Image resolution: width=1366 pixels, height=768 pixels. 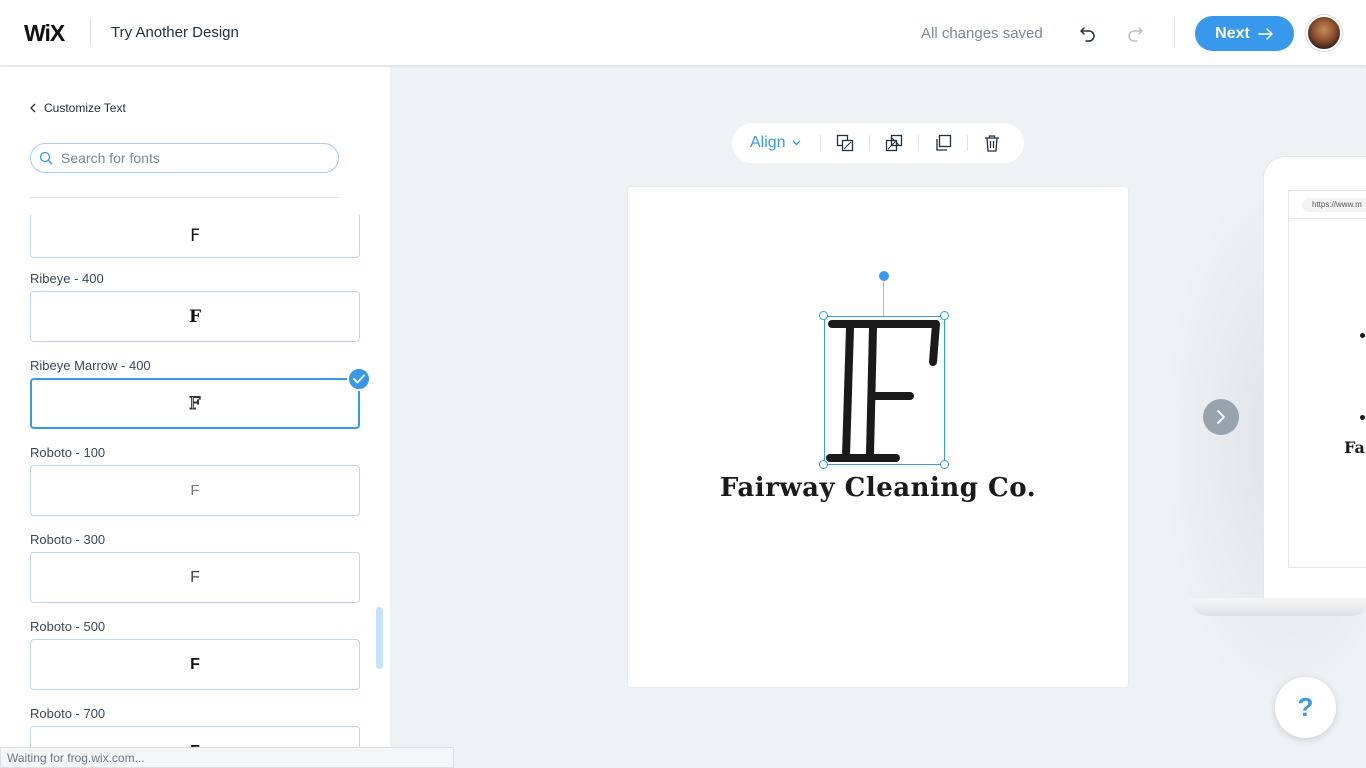 I want to click on next-button-label: Next, so click(x=1232, y=33).